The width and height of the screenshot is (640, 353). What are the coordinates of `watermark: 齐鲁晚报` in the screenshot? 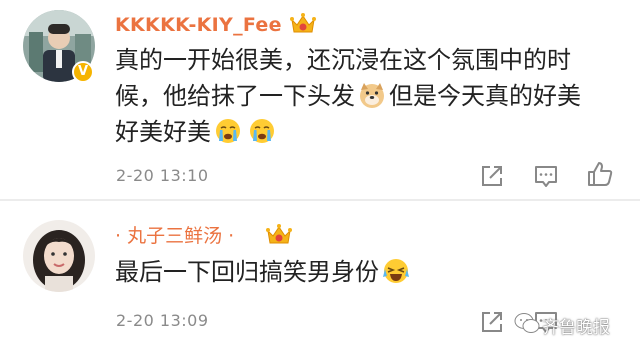 It's located at (576, 328).